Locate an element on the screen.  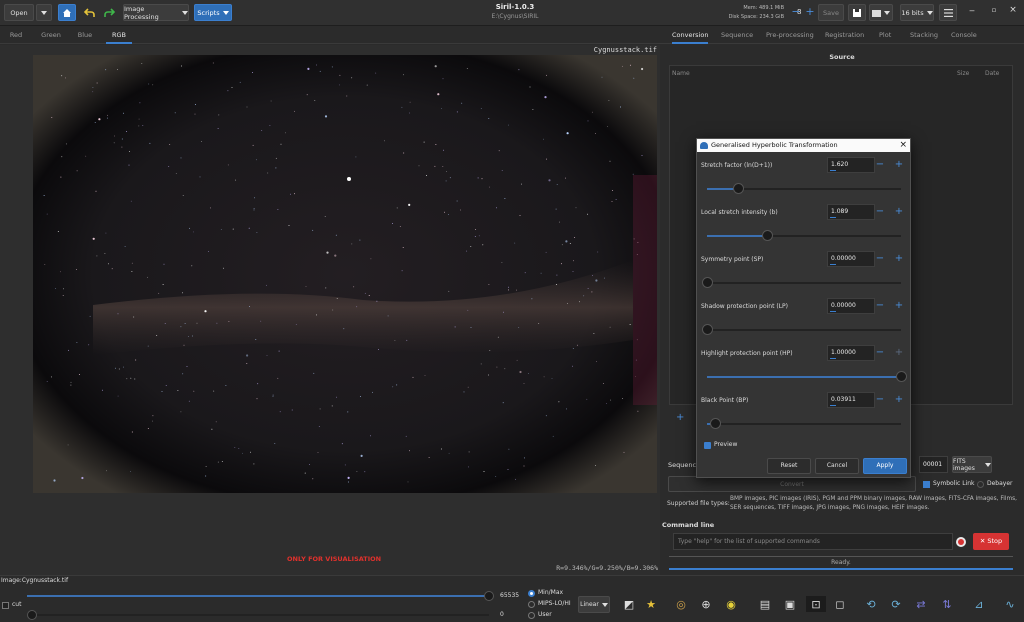
curve-icon: ∿ is located at coordinates (1010, 604).